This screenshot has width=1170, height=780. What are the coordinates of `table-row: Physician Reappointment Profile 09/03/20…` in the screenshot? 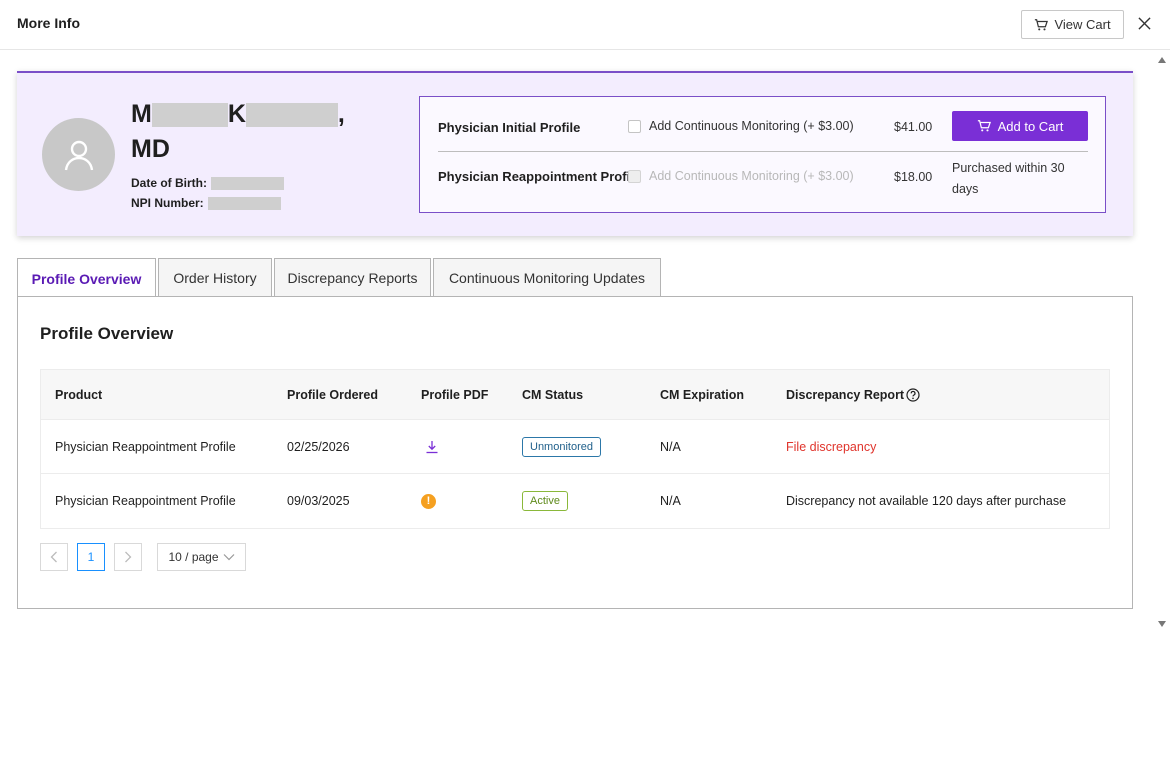 It's located at (575, 501).